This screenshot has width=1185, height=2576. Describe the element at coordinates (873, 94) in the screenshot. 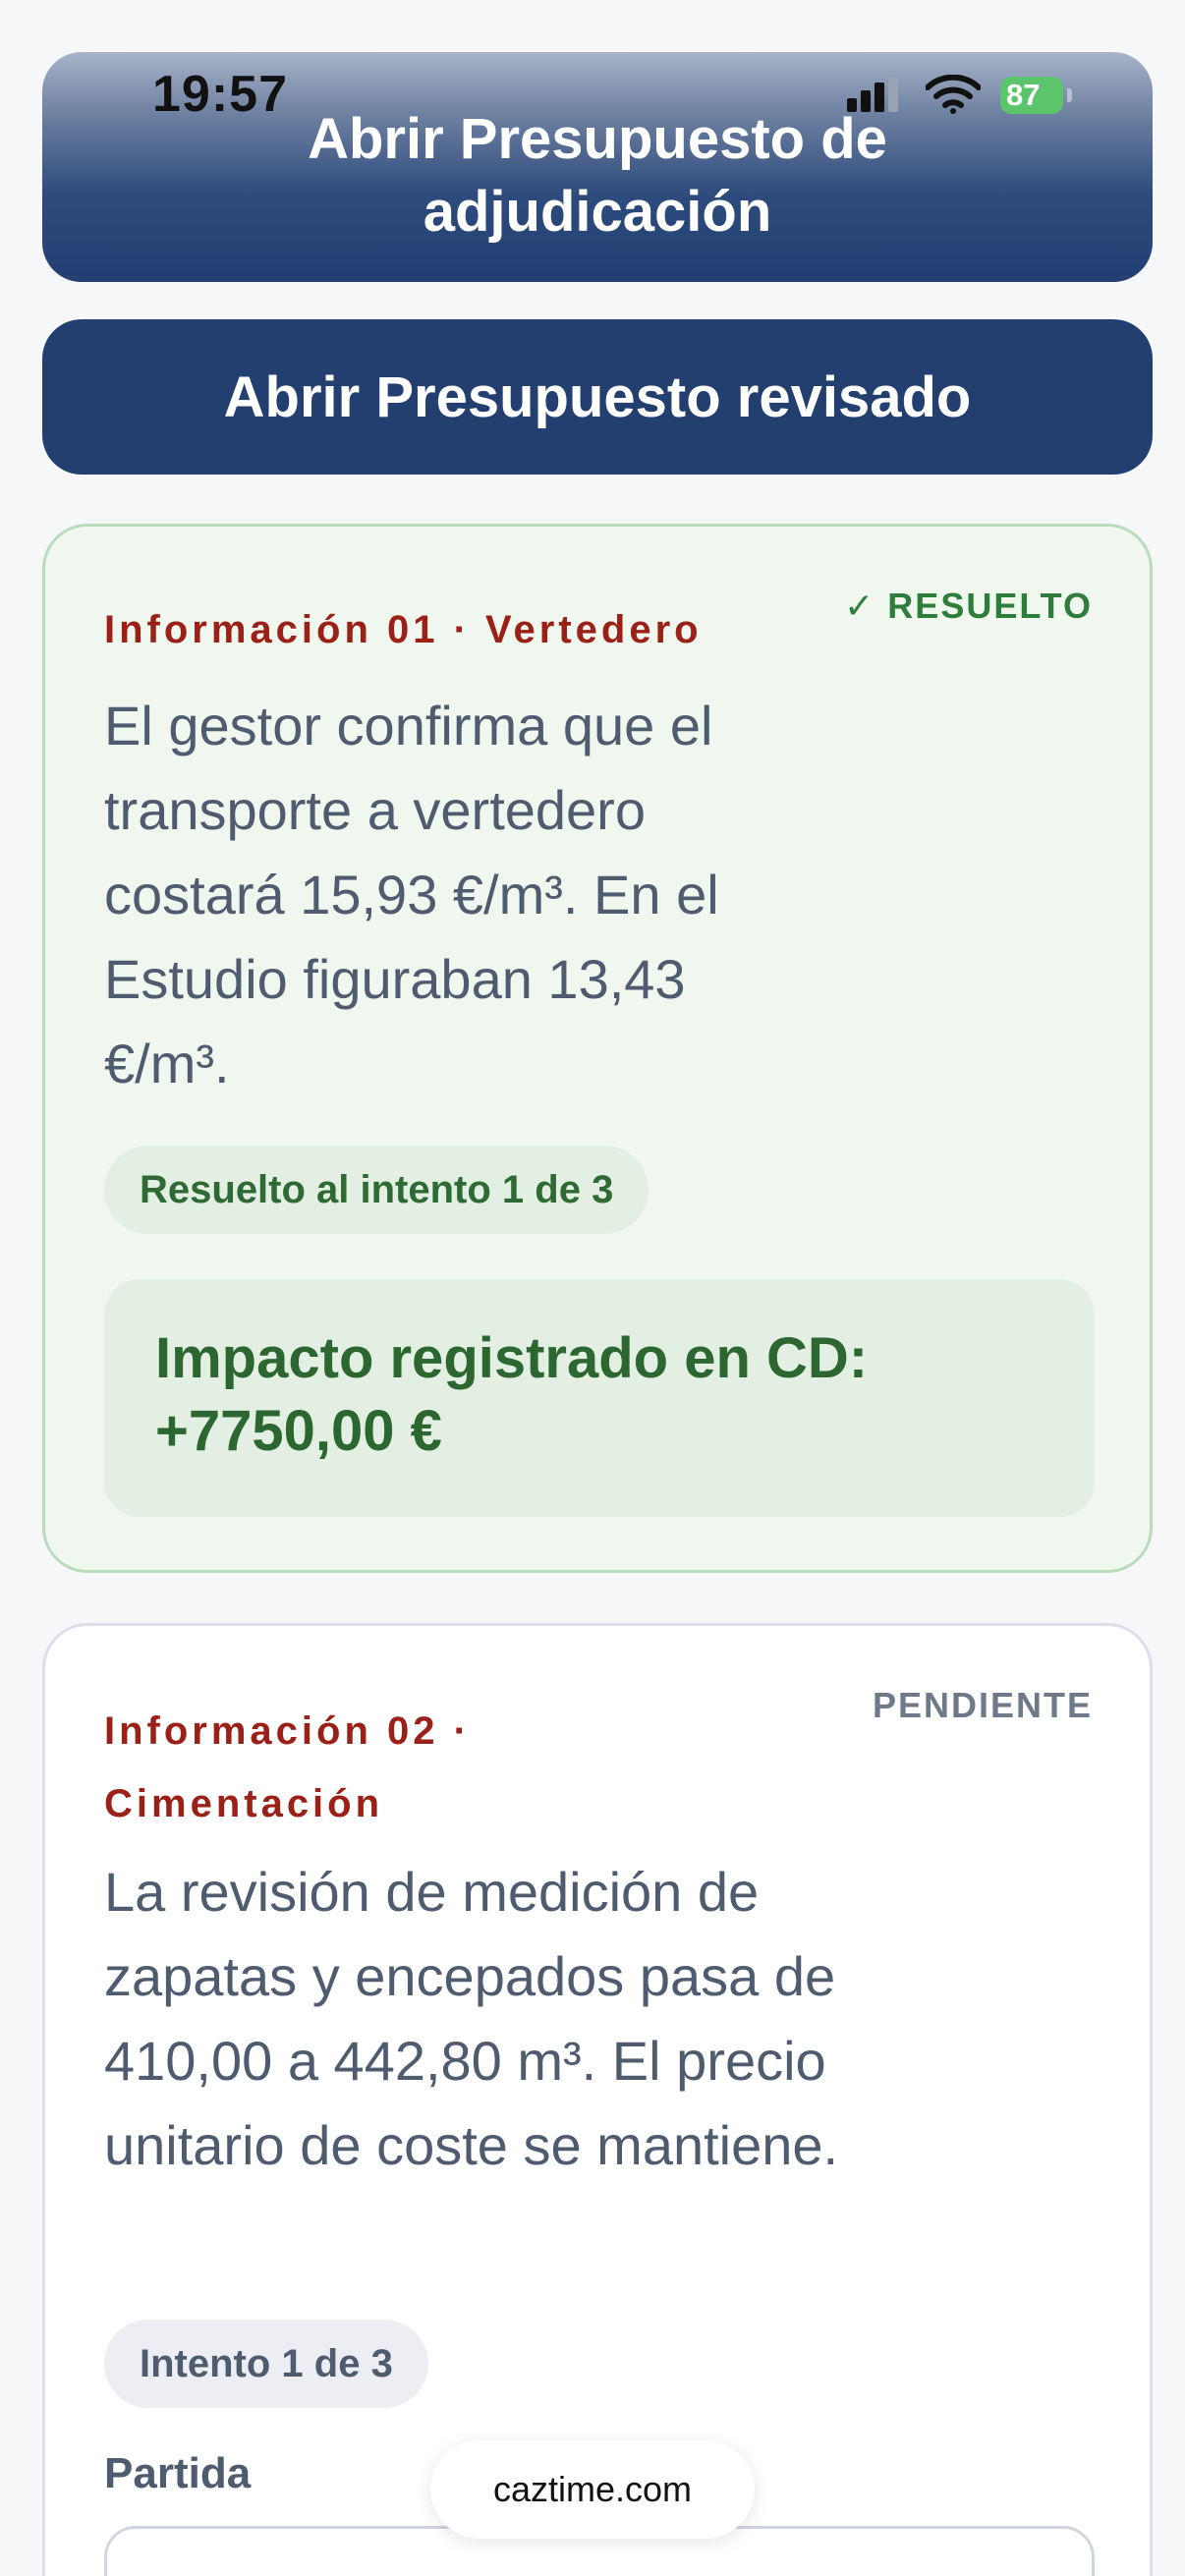

I see `cellular-signal-icon` at that location.